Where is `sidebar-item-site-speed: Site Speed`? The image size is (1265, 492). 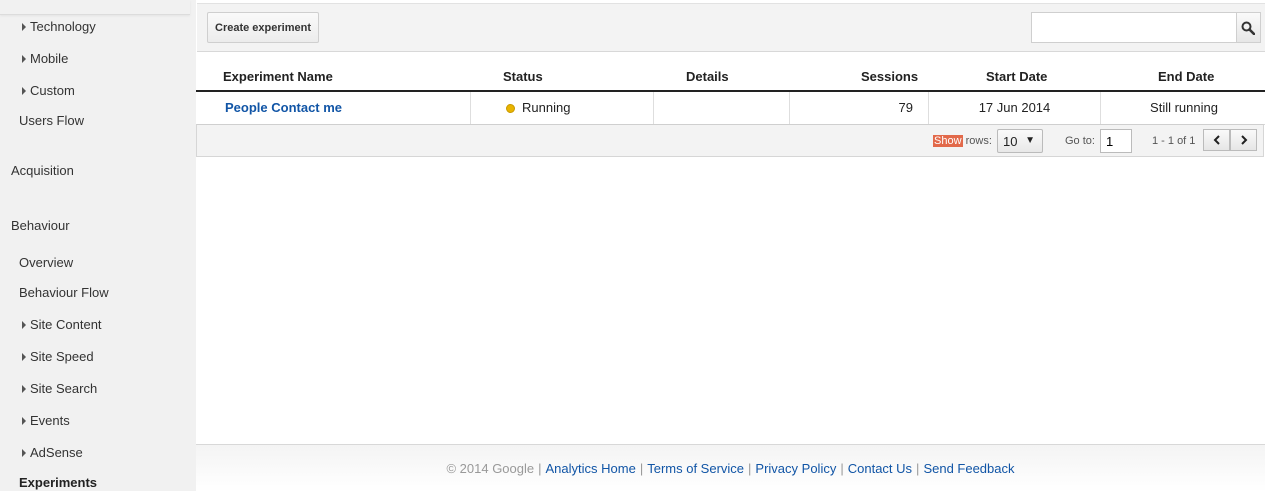 sidebar-item-site-speed: Site Speed is located at coordinates (58, 357).